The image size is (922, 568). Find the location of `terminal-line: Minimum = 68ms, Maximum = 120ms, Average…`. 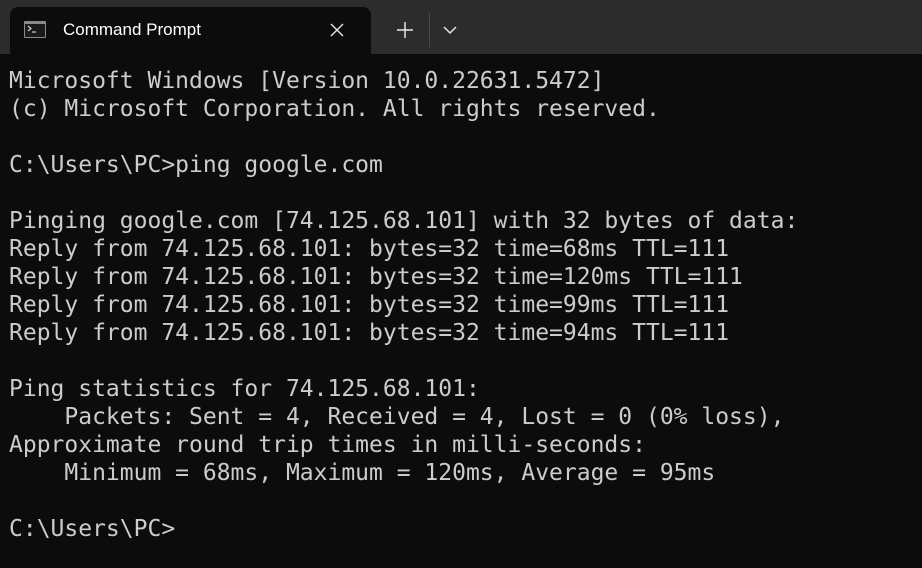

terminal-line: Minimum = 68ms, Maximum = 120ms, Average… is located at coordinates (362, 473).